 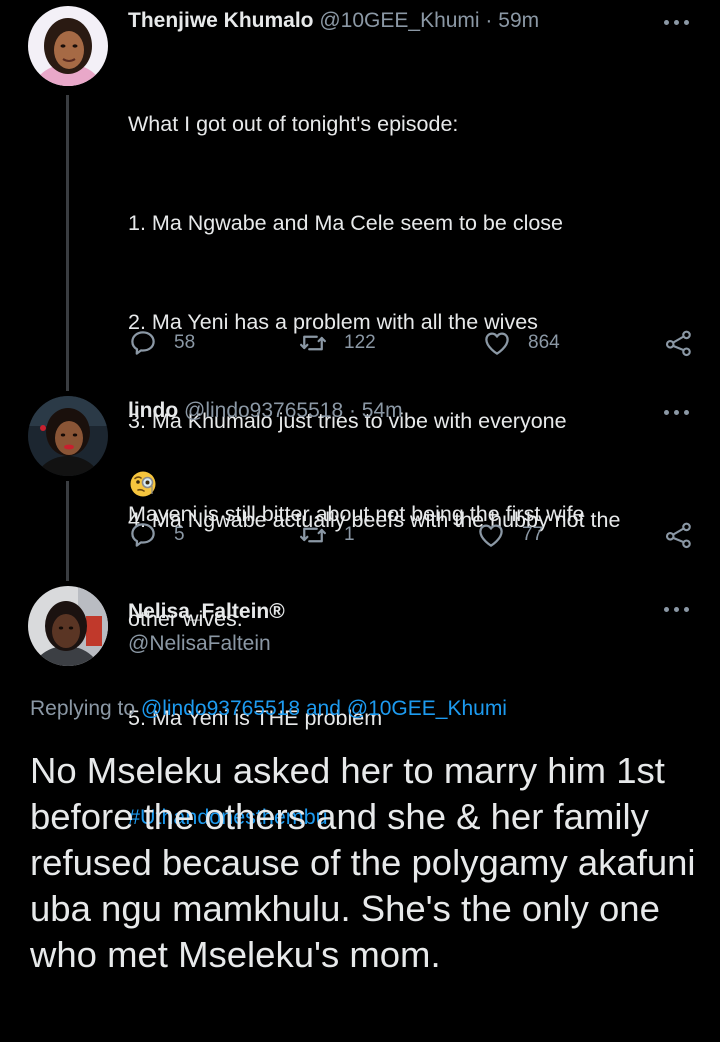 I want to click on replying-and: and, so click(x=323, y=708).